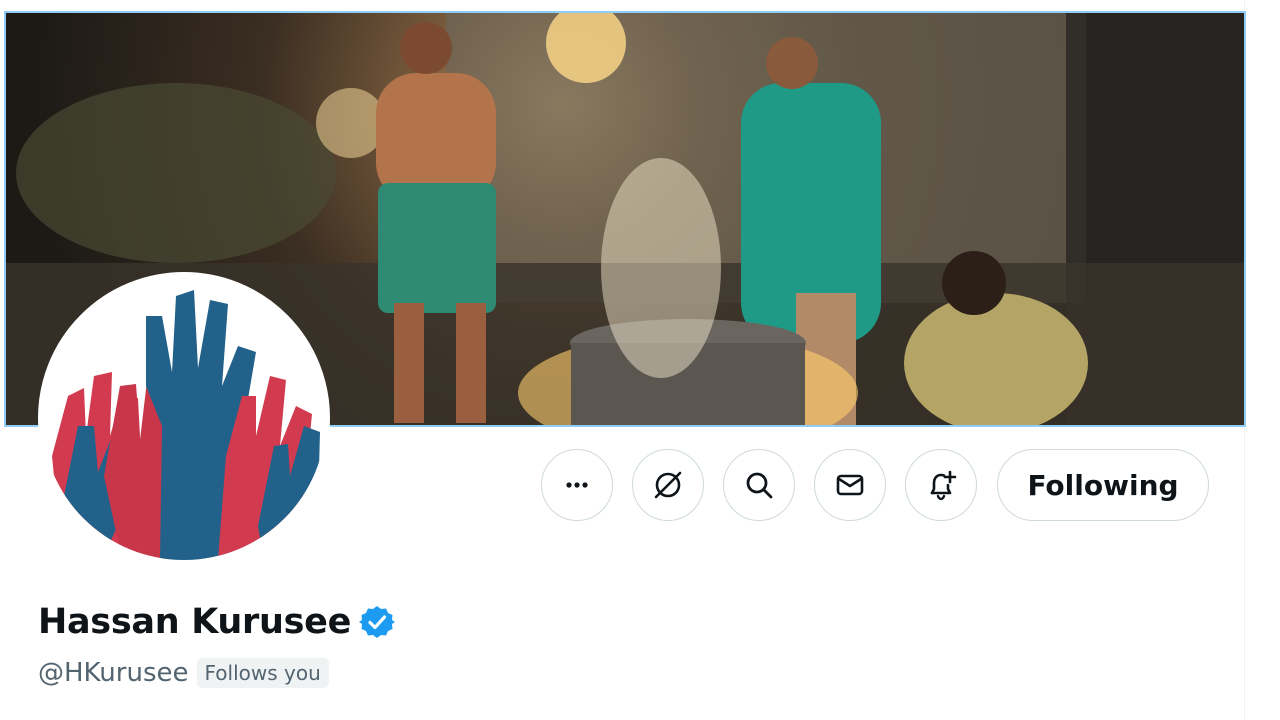 The width and height of the screenshot is (1280, 720). I want to click on more-horizontal-icon, so click(577, 485).